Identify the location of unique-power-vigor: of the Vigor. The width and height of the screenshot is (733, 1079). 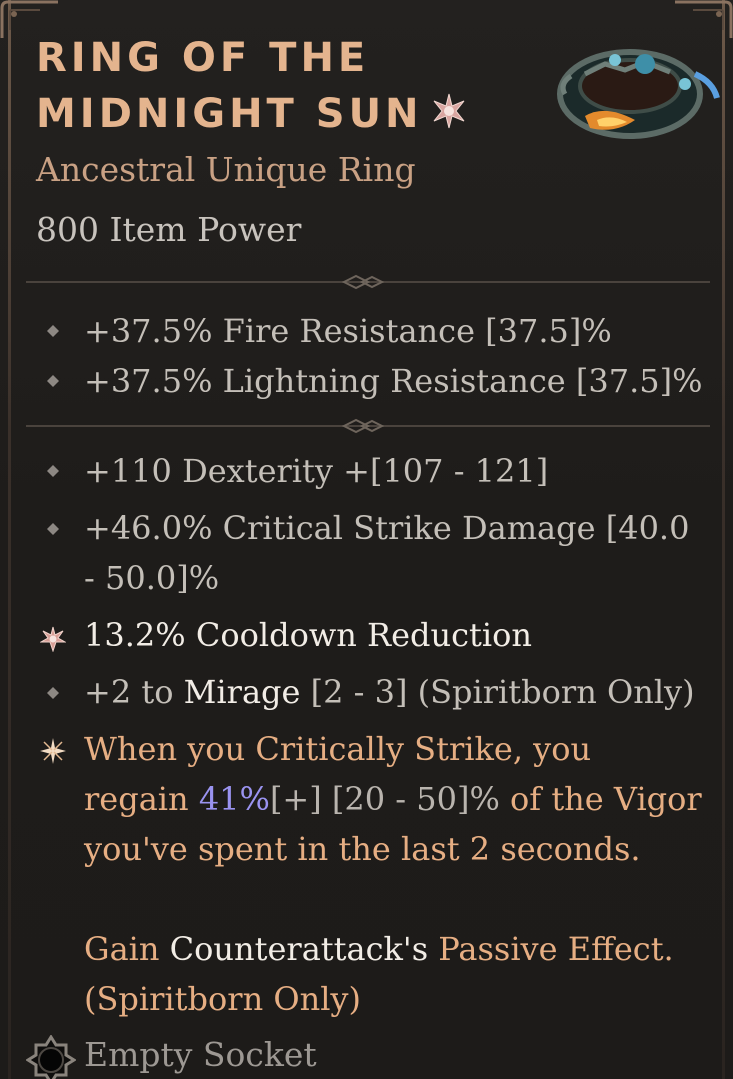
(600, 799).